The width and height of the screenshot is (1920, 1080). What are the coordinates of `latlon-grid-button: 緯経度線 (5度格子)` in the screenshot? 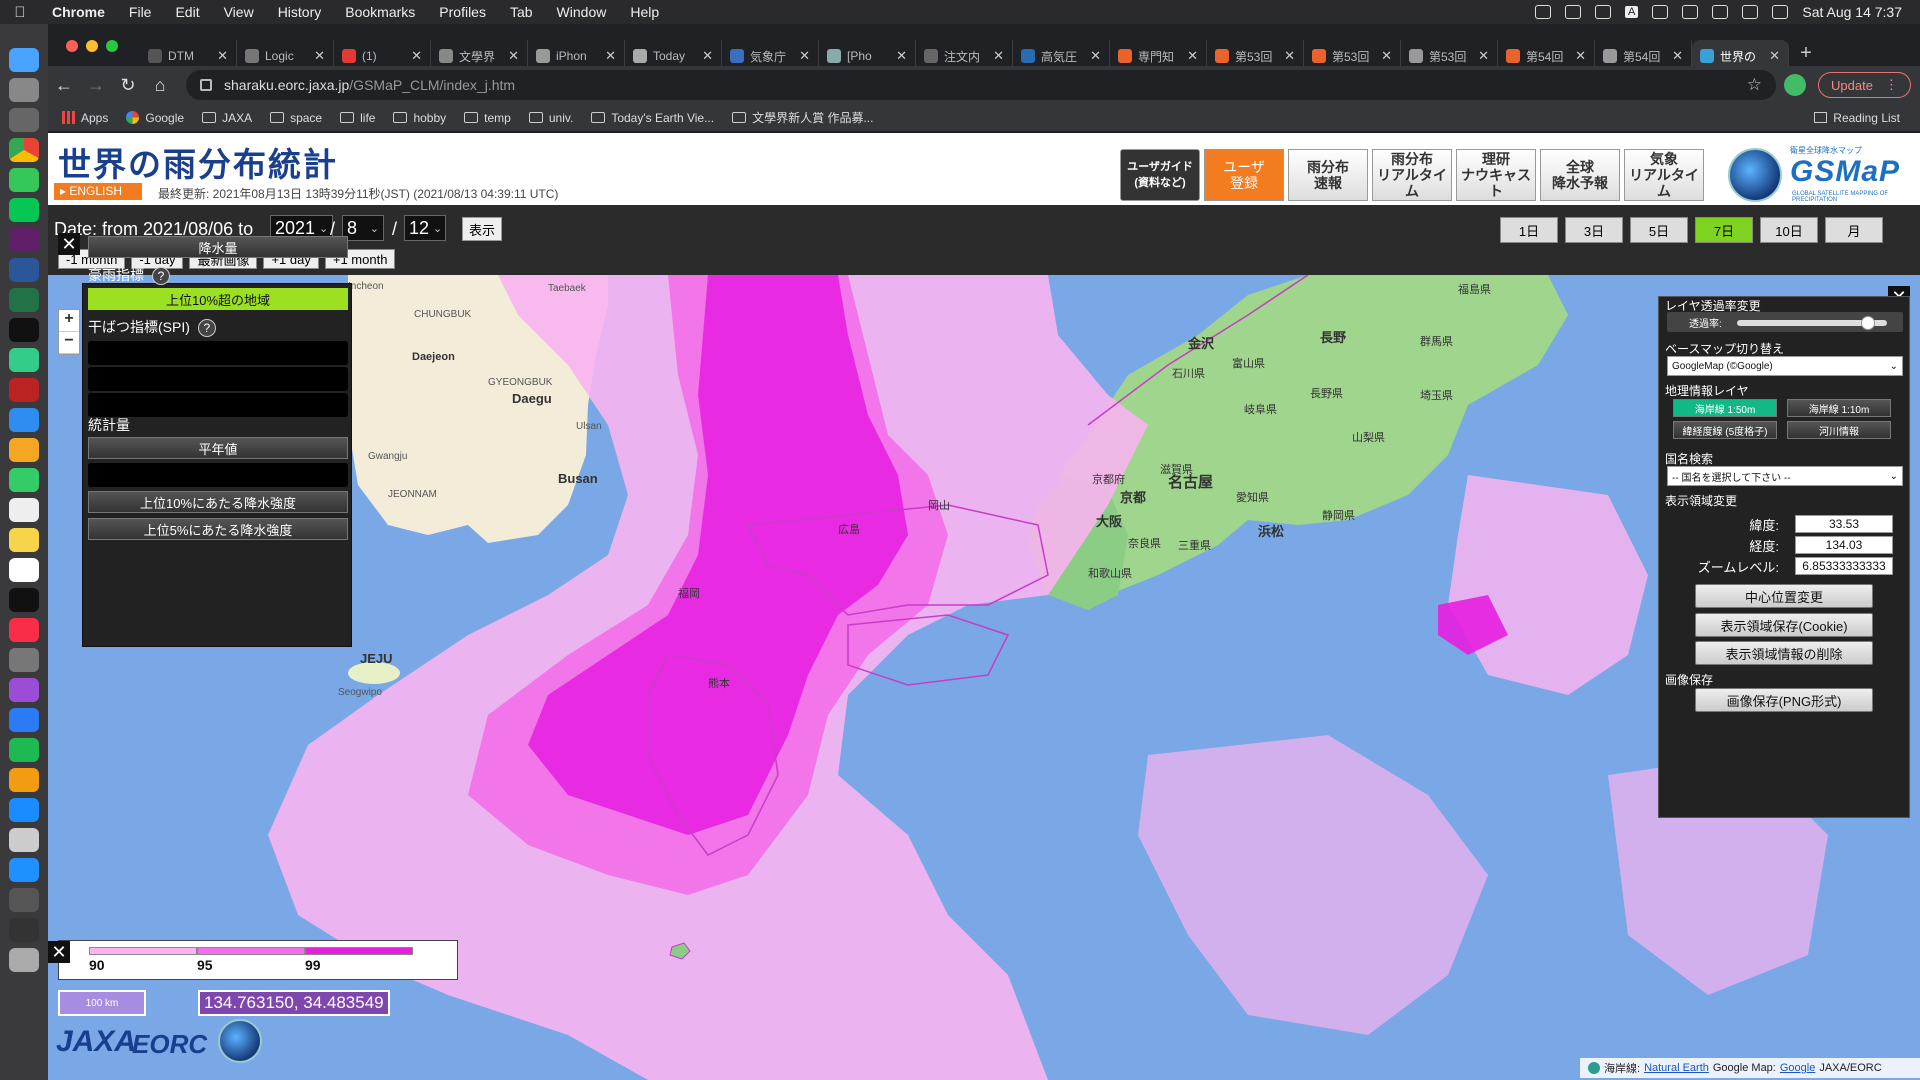 It's located at (1725, 430).